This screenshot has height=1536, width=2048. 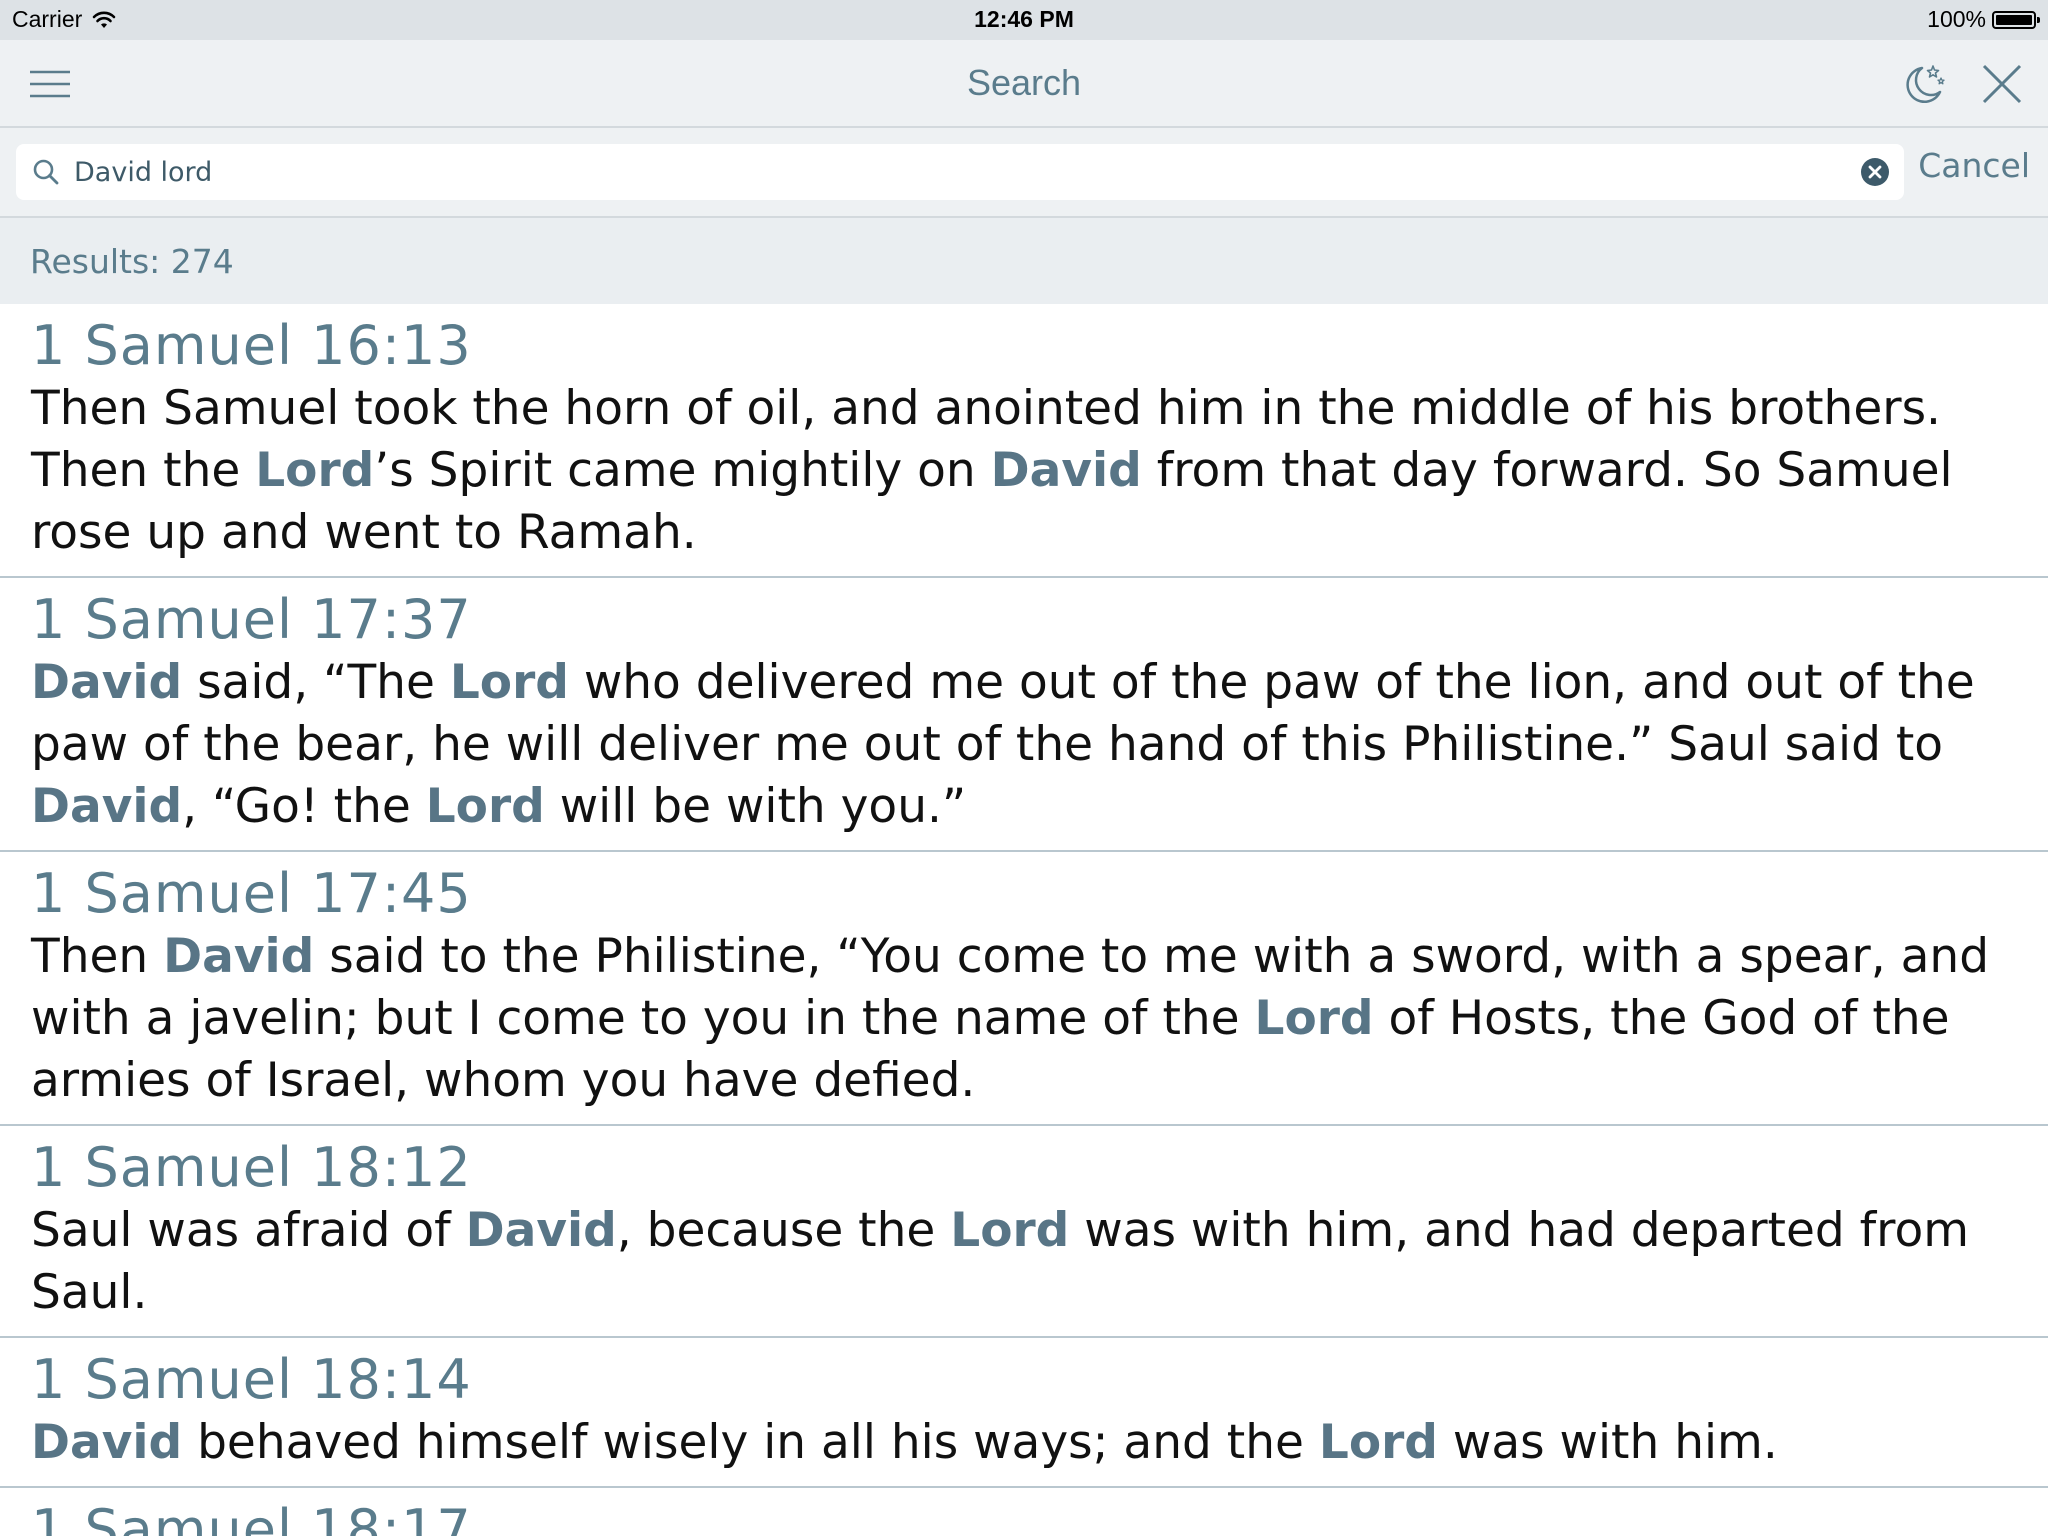 What do you see at coordinates (1024, 261) in the screenshot?
I see `results-header: Results: 274` at bounding box center [1024, 261].